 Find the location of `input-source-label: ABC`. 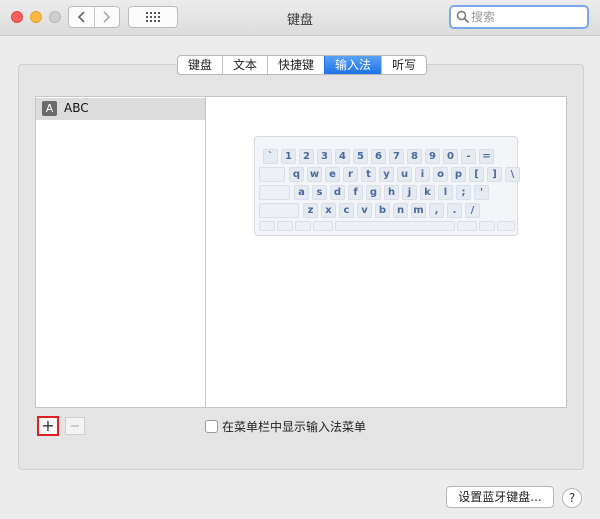

input-source-label: ABC is located at coordinates (76, 108).